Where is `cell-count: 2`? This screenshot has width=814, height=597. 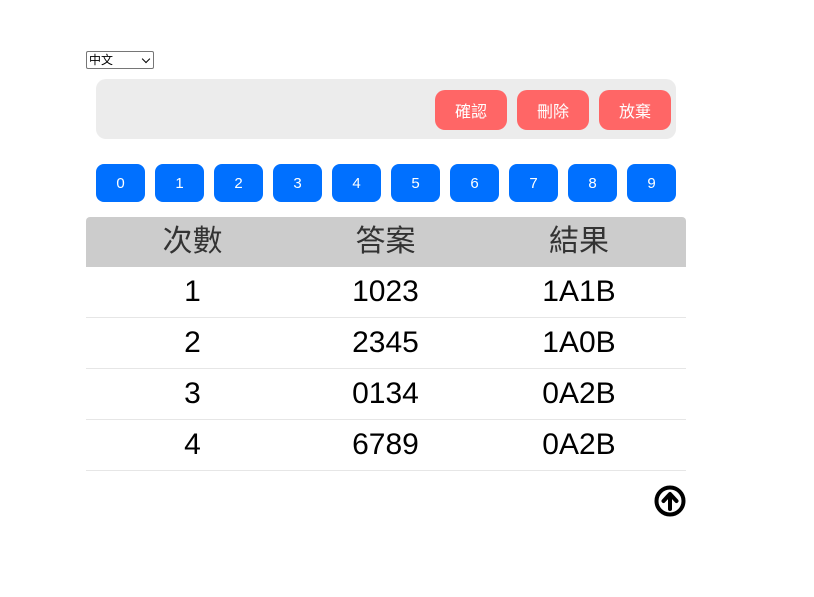
cell-count: 2 is located at coordinates (192, 342).